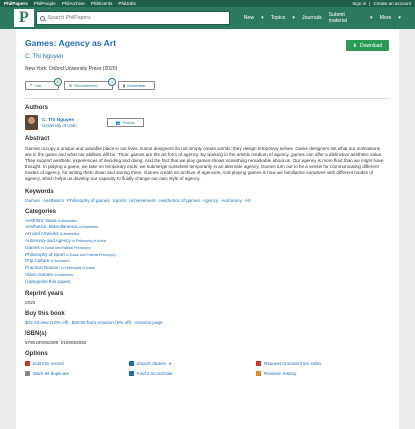  What do you see at coordinates (126, 3) in the screenshot?
I see `philjobs-link: PhilJobs` at bounding box center [126, 3].